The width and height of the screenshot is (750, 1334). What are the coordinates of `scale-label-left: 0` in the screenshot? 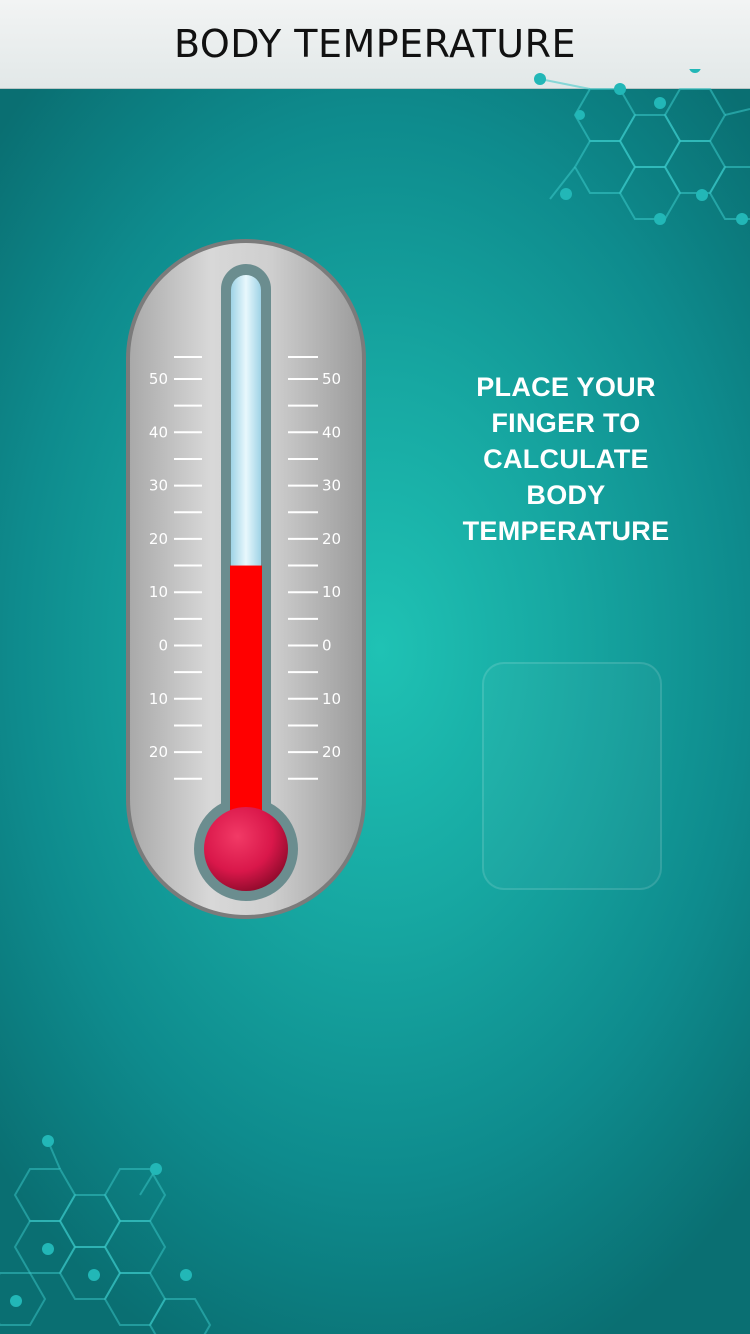 It's located at (163, 646).